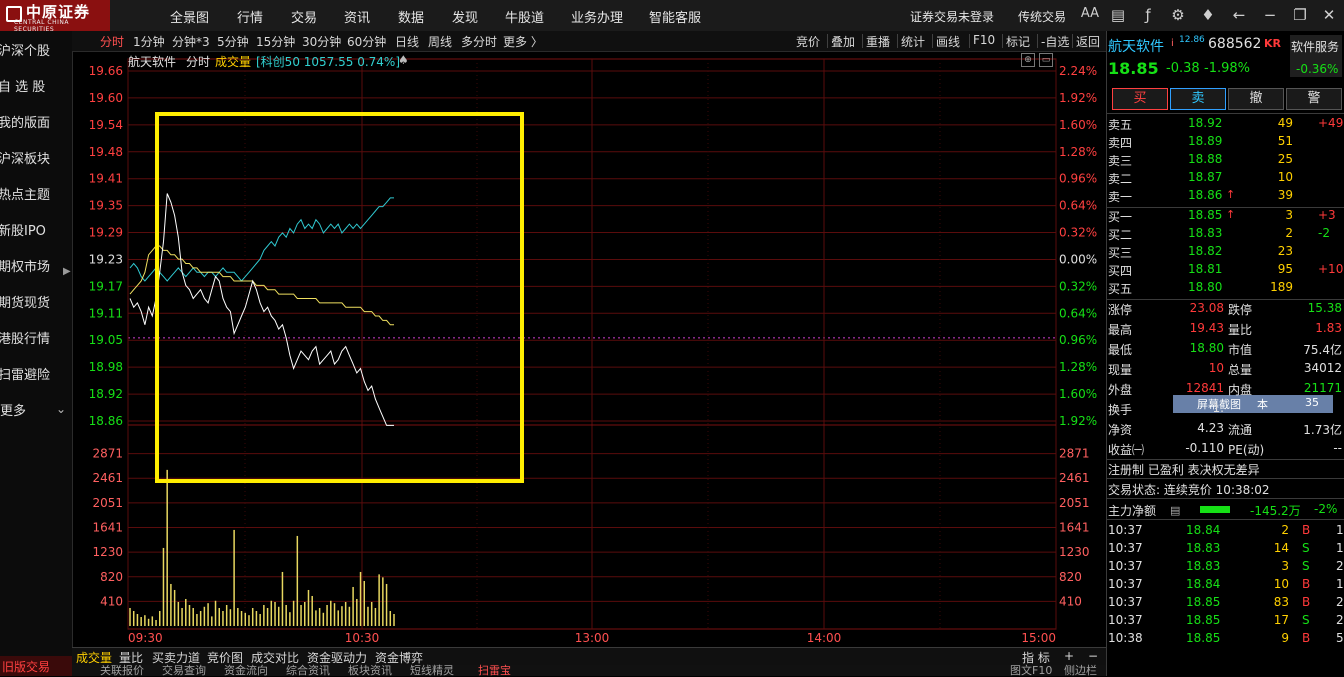 The image size is (1344, 677). I want to click on pct-tick-label: 1.28%, so click(1078, 367).